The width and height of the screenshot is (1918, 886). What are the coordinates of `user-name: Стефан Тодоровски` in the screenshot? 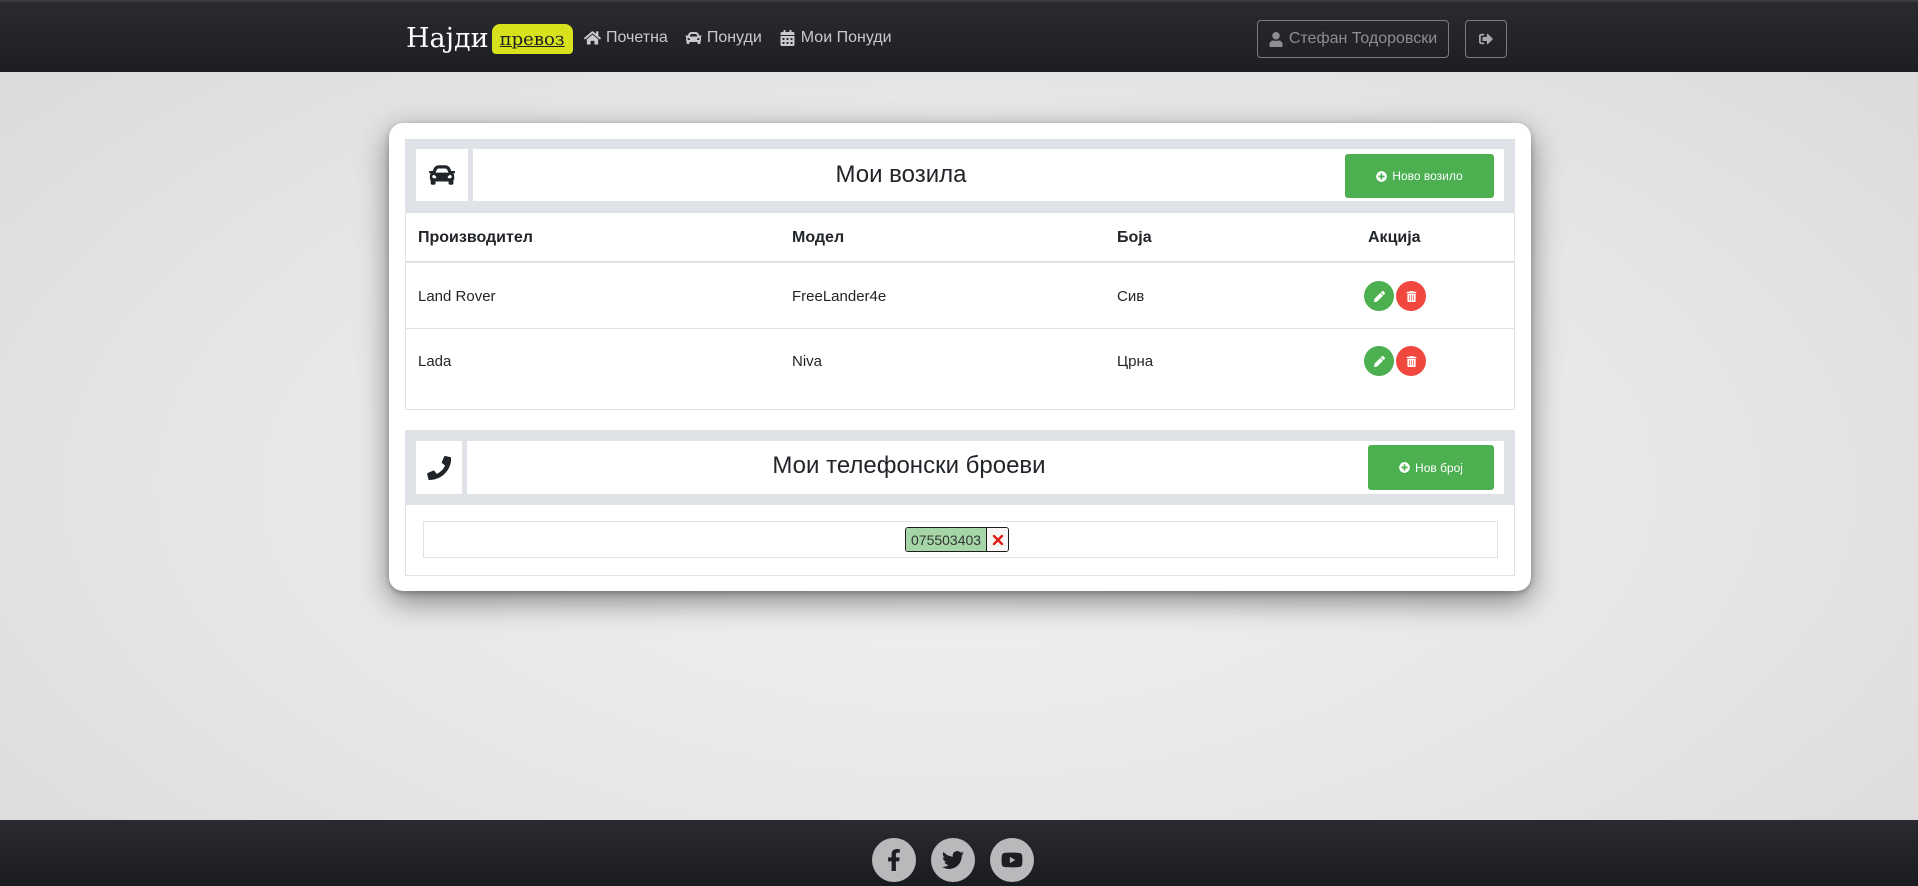 It's located at (1363, 38).